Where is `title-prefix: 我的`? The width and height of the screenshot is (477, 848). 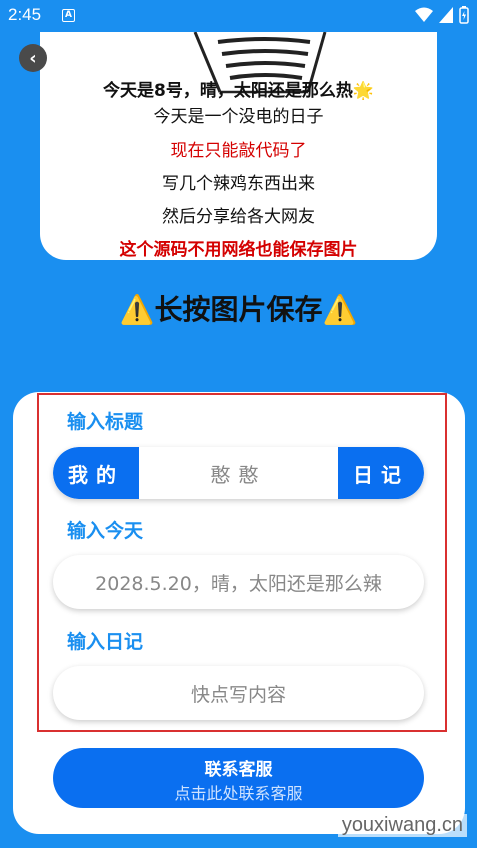
title-prefix: 我的 is located at coordinates (96, 473).